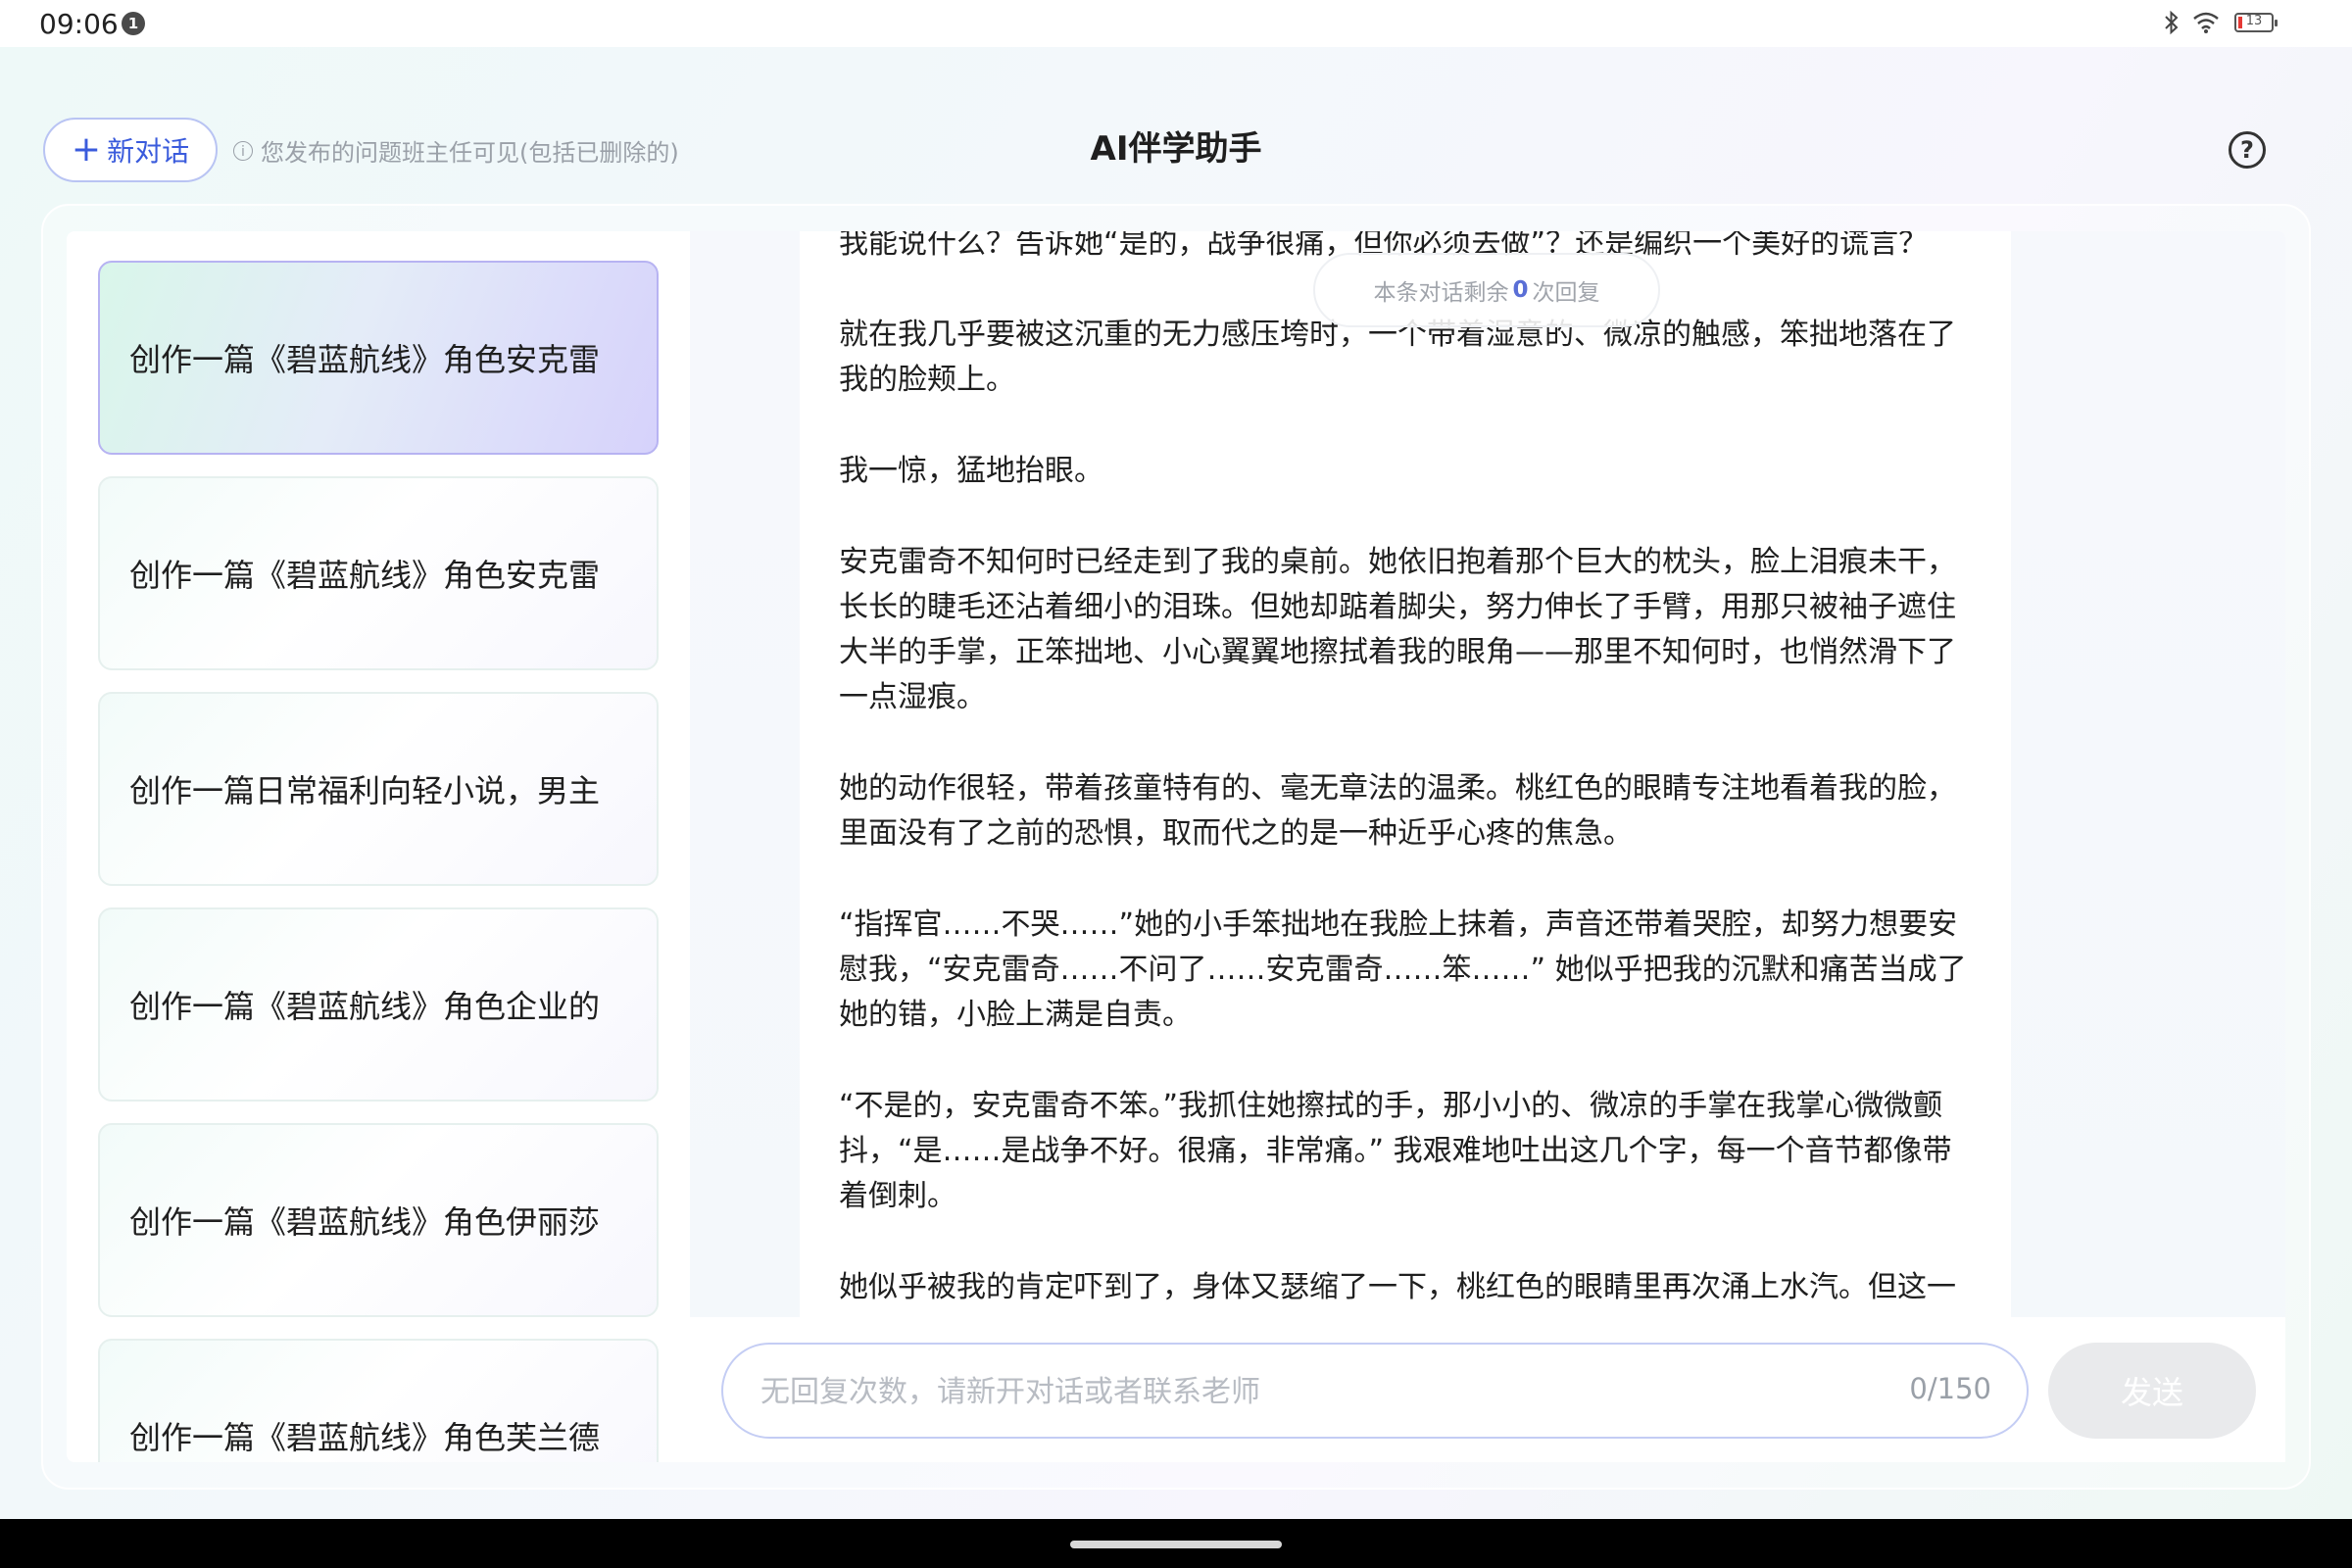 This screenshot has height=1568, width=2352. What do you see at coordinates (378, 789) in the screenshot?
I see `conversation-item: 创作一篇日常福利向轻小说，男主` at bounding box center [378, 789].